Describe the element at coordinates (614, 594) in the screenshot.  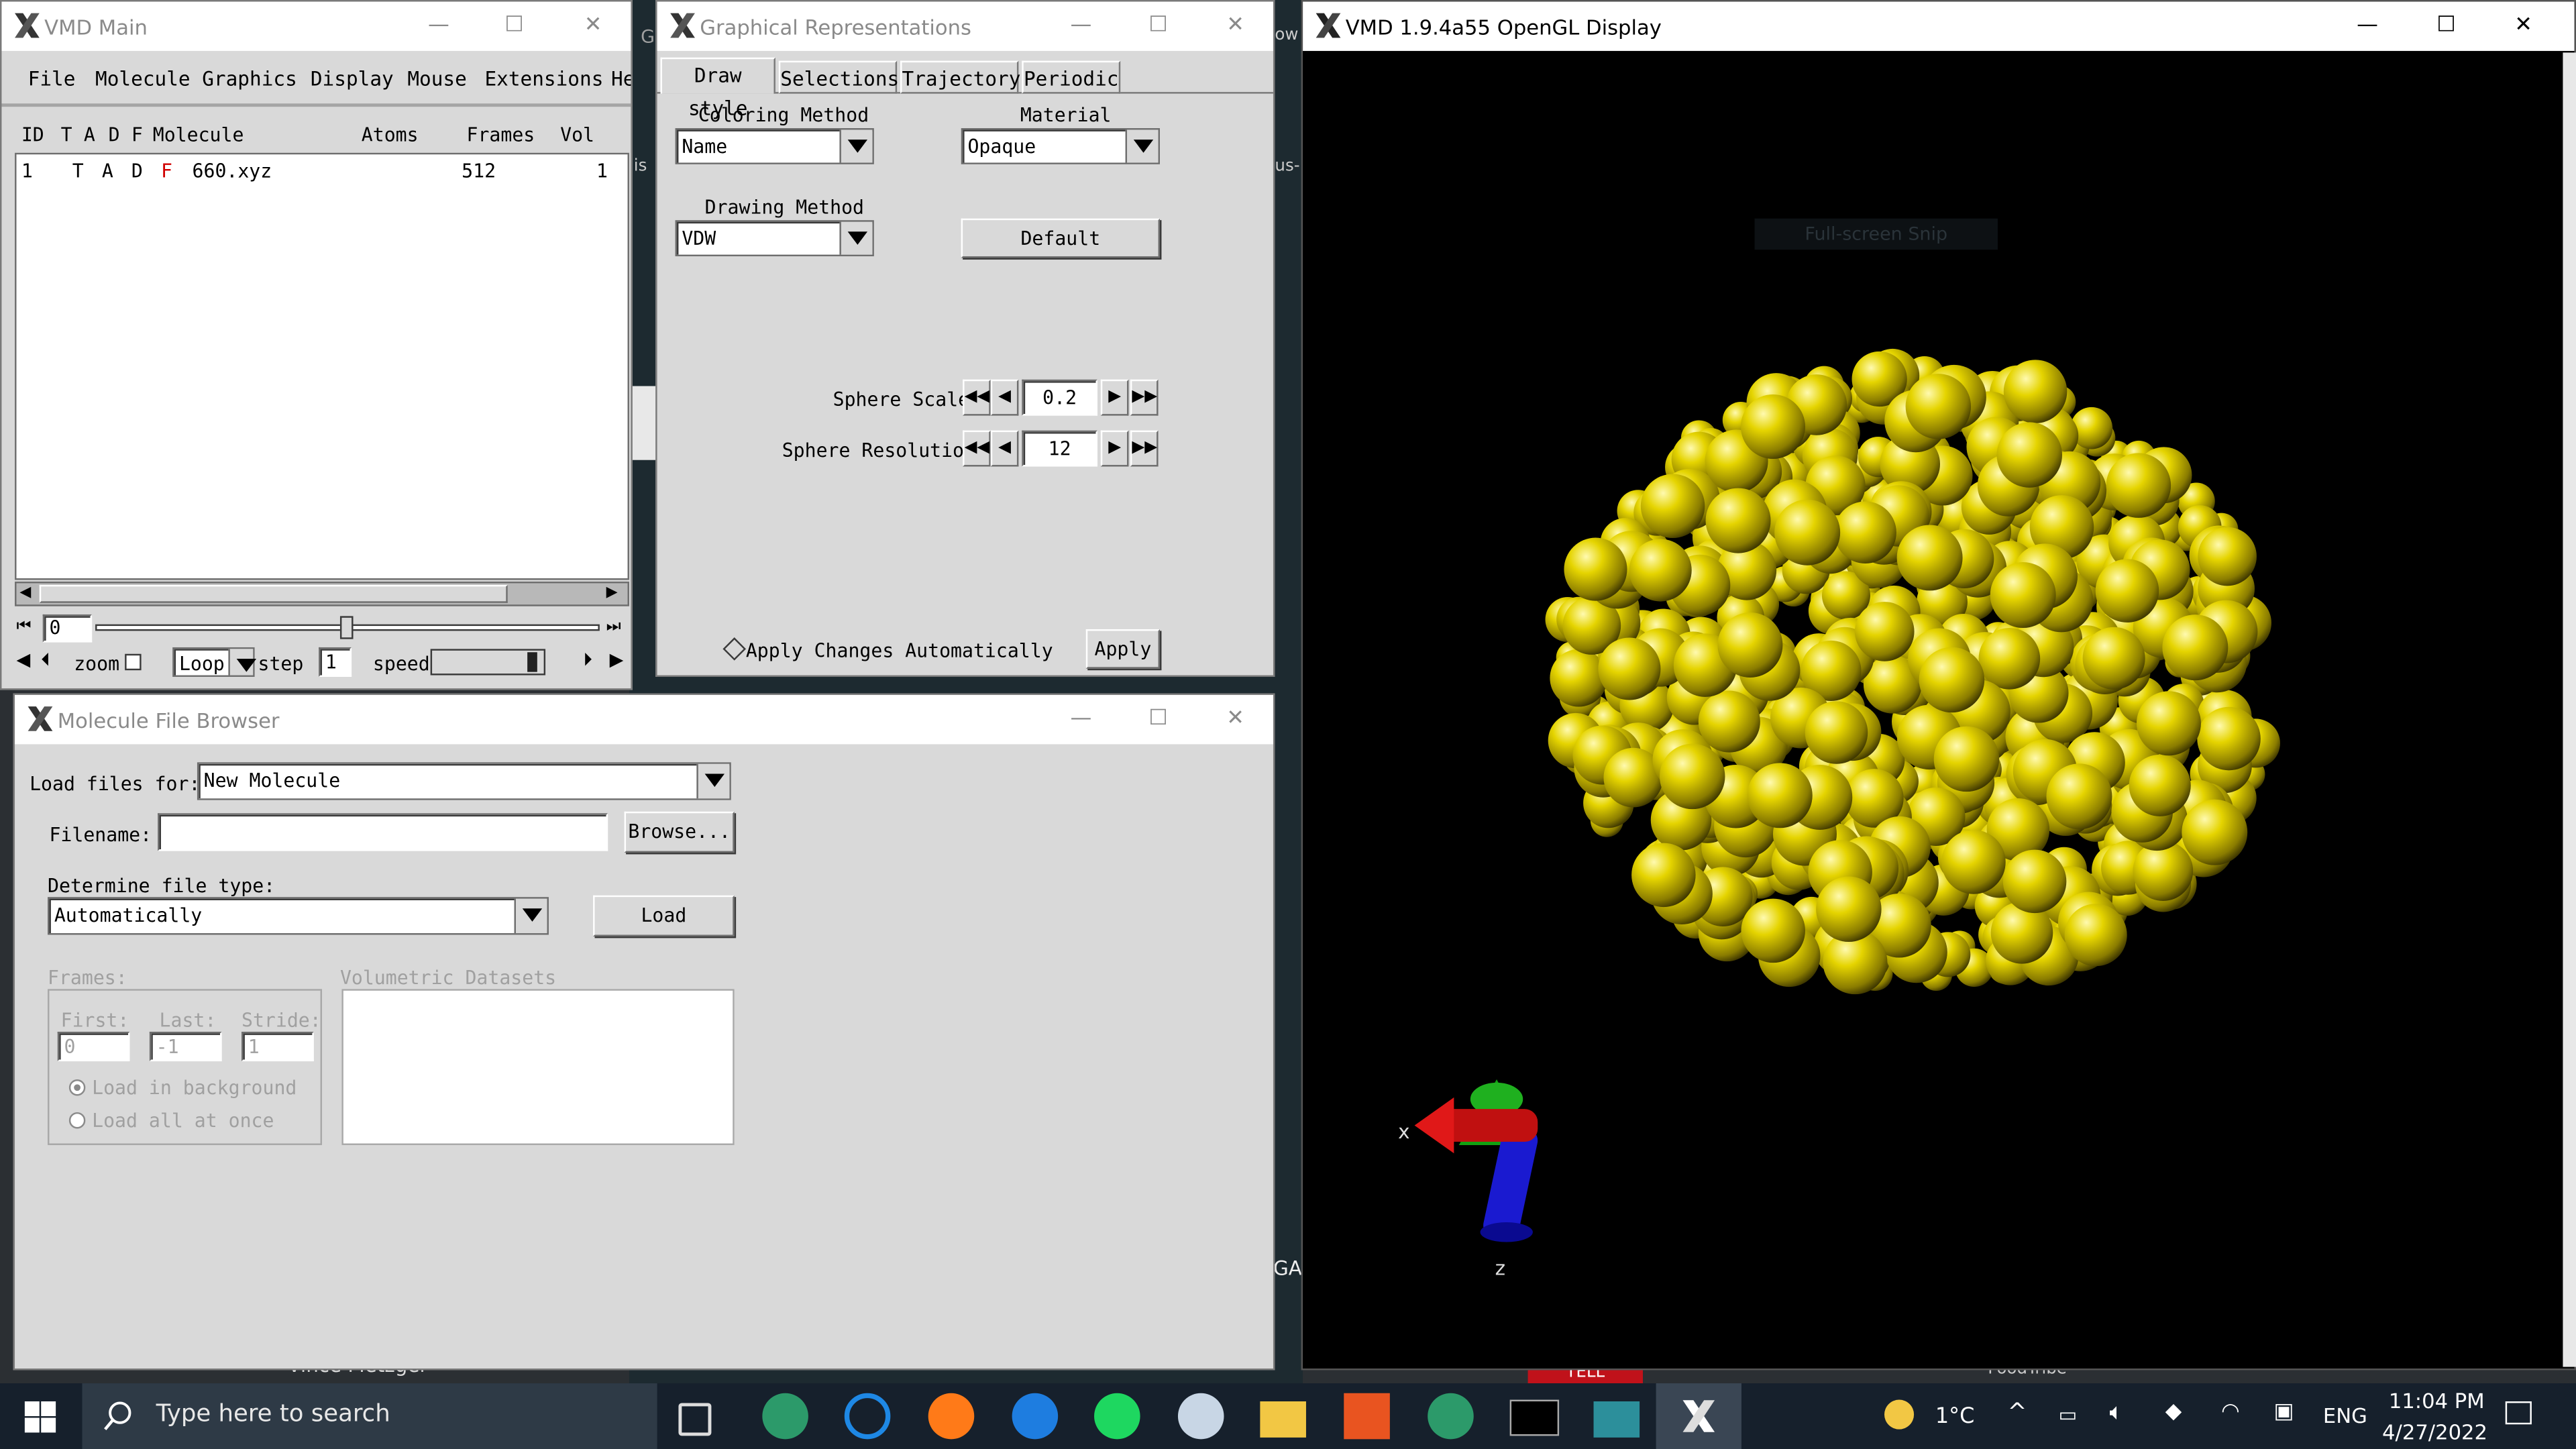
I see `scroll-right-icon: ▶` at that location.